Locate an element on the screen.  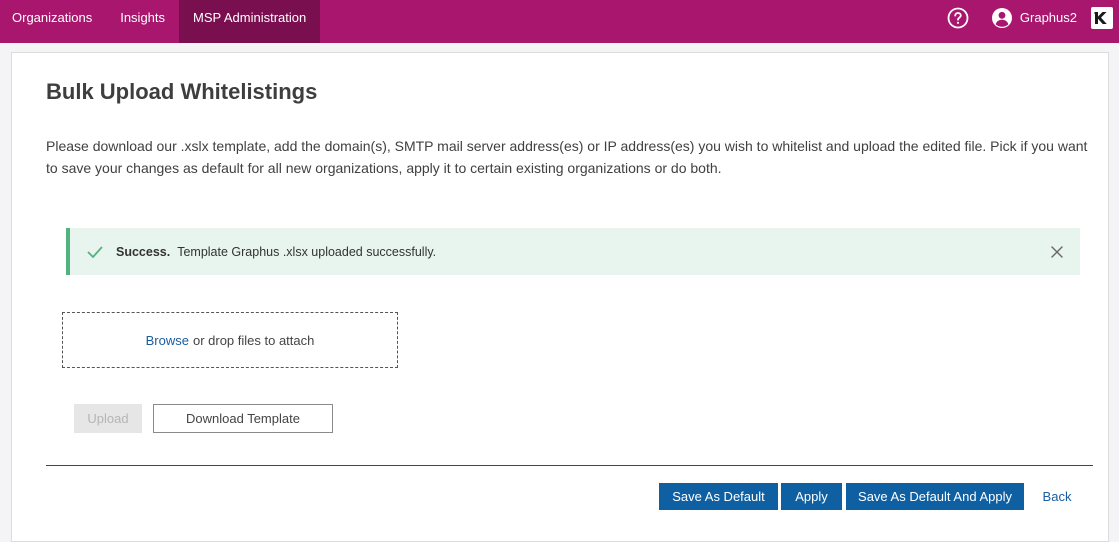
upload-button: Upload is located at coordinates (108, 418).